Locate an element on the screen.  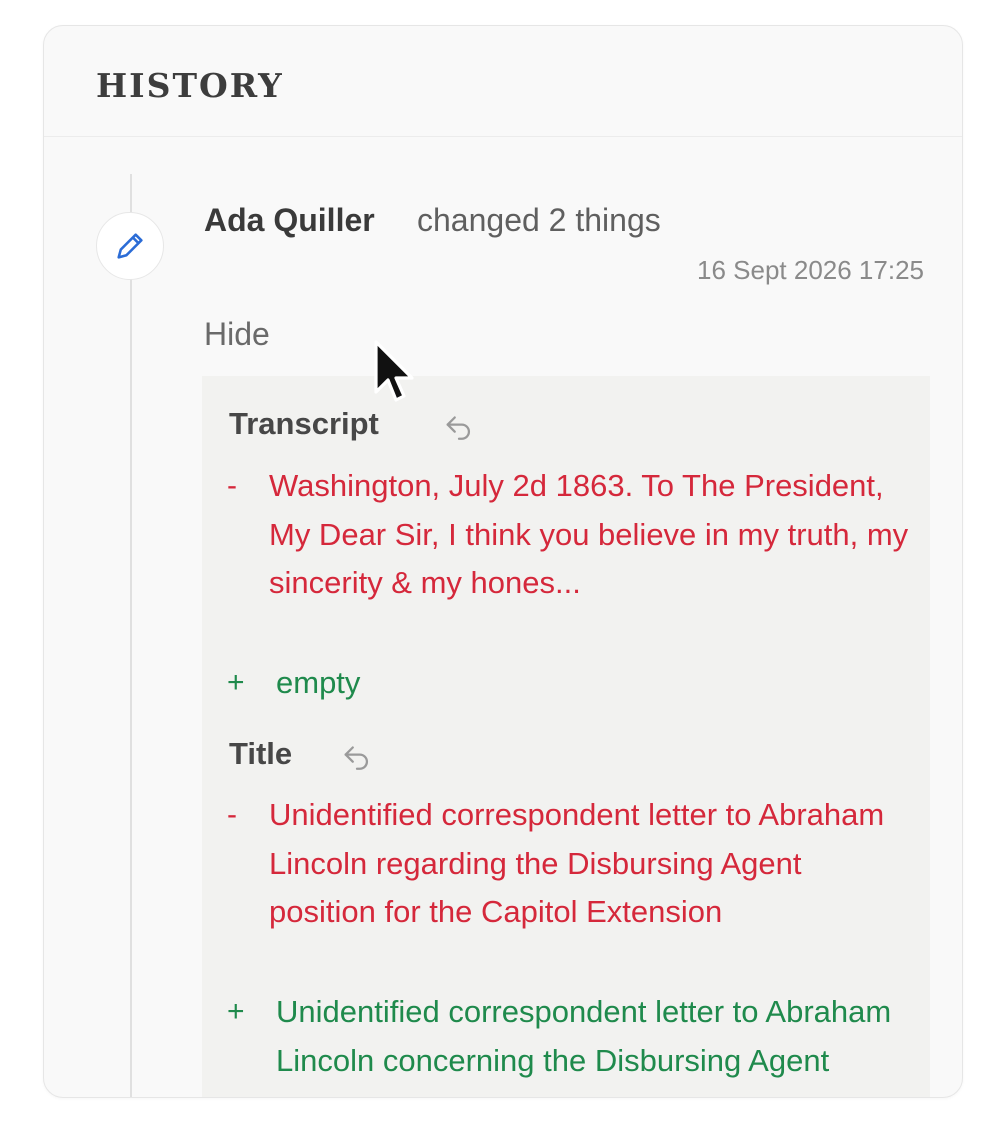
mouse-cursor is located at coordinates (394, 371).